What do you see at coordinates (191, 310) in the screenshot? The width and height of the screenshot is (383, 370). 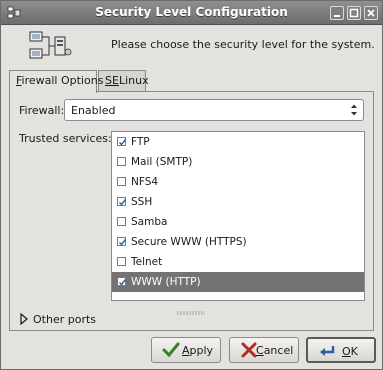 I see `resize-grip` at bounding box center [191, 310].